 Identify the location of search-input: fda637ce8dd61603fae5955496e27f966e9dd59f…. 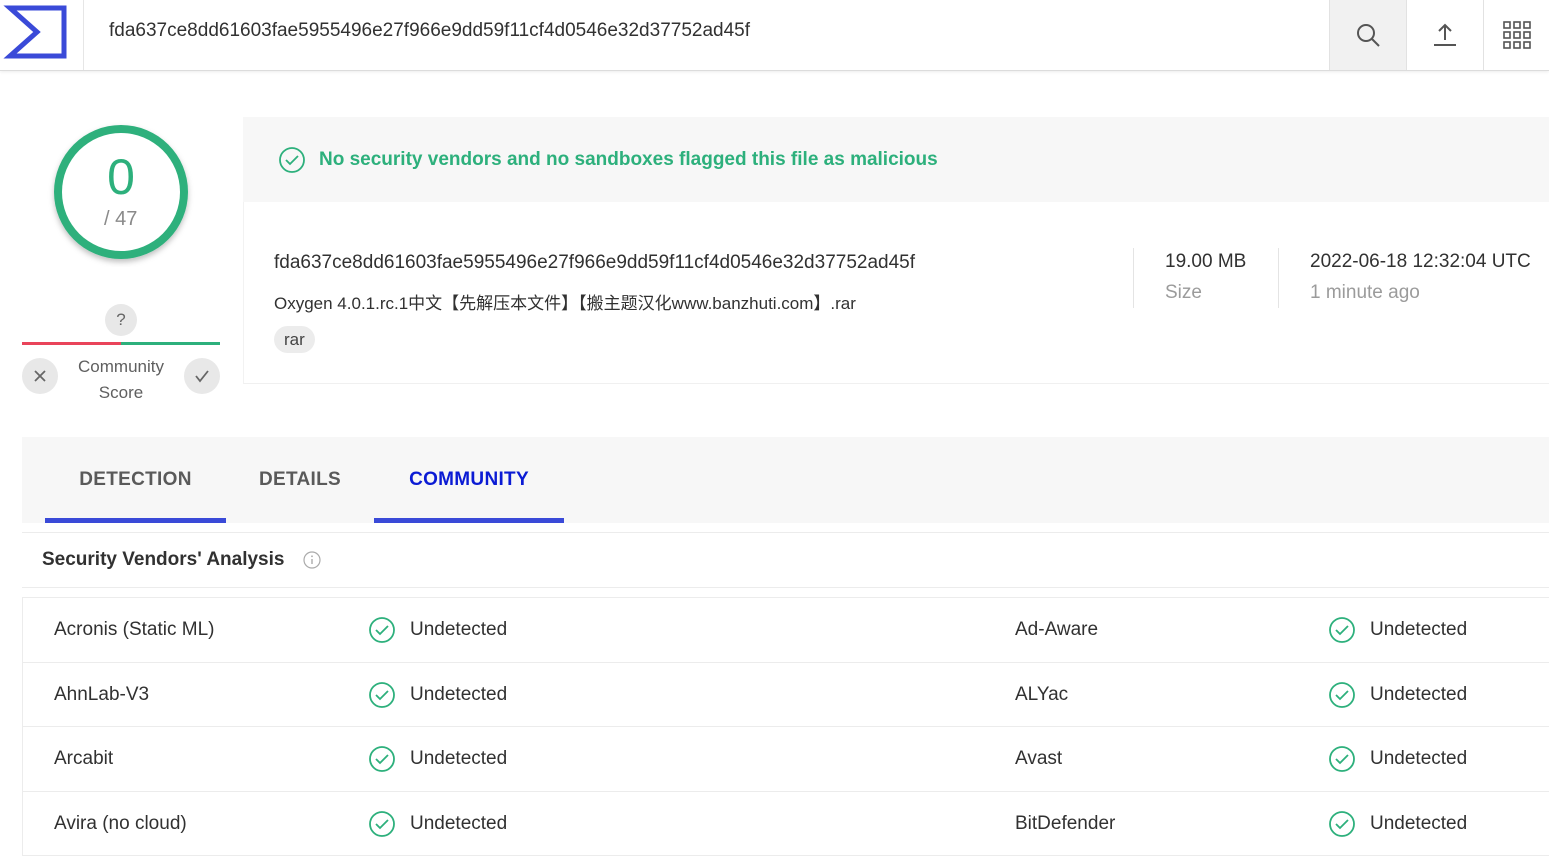
(429, 31).